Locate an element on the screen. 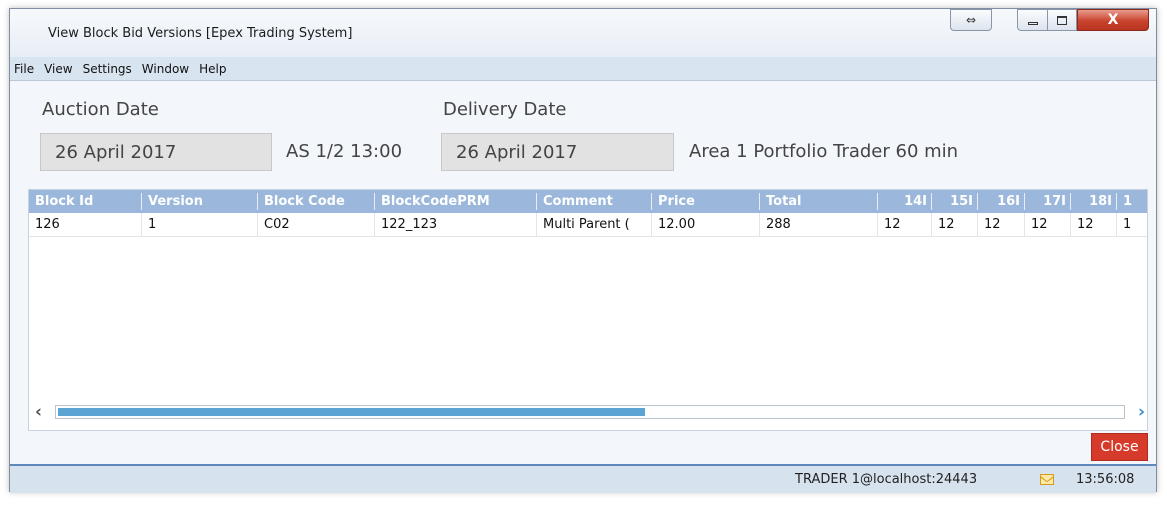  col-hour-19: 1 is located at coordinates (1132, 201).